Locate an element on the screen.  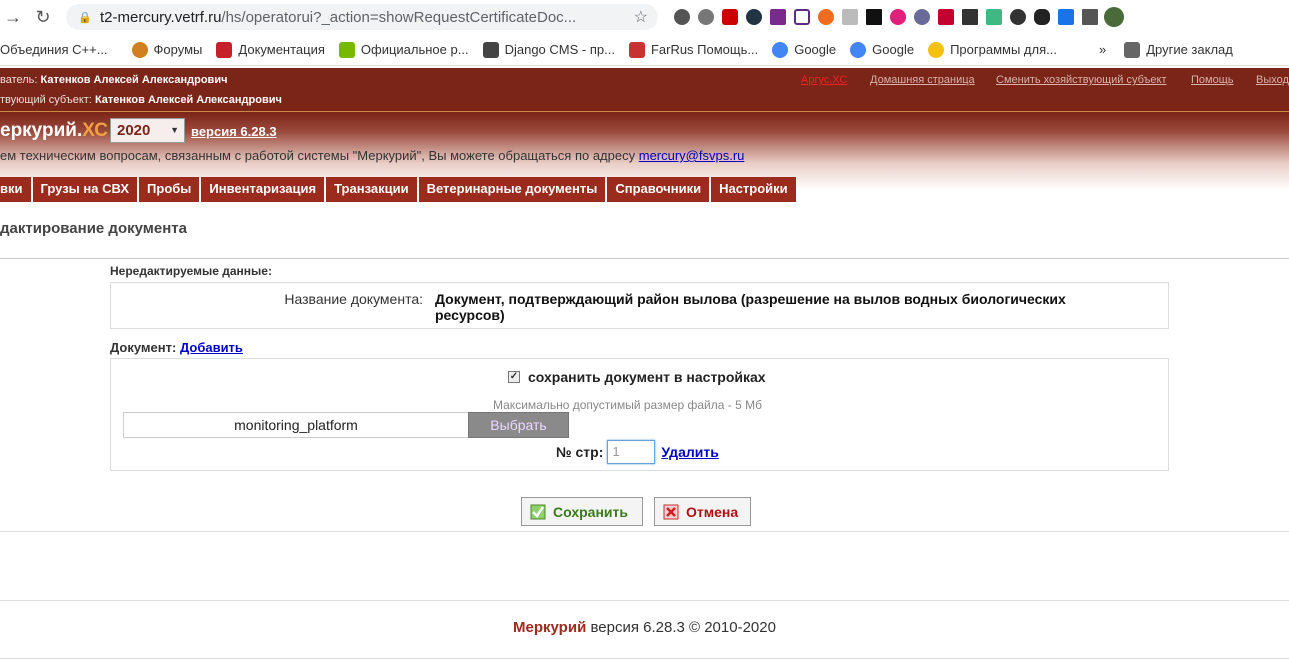
page-title: дактирование документа is located at coordinates (93, 228).